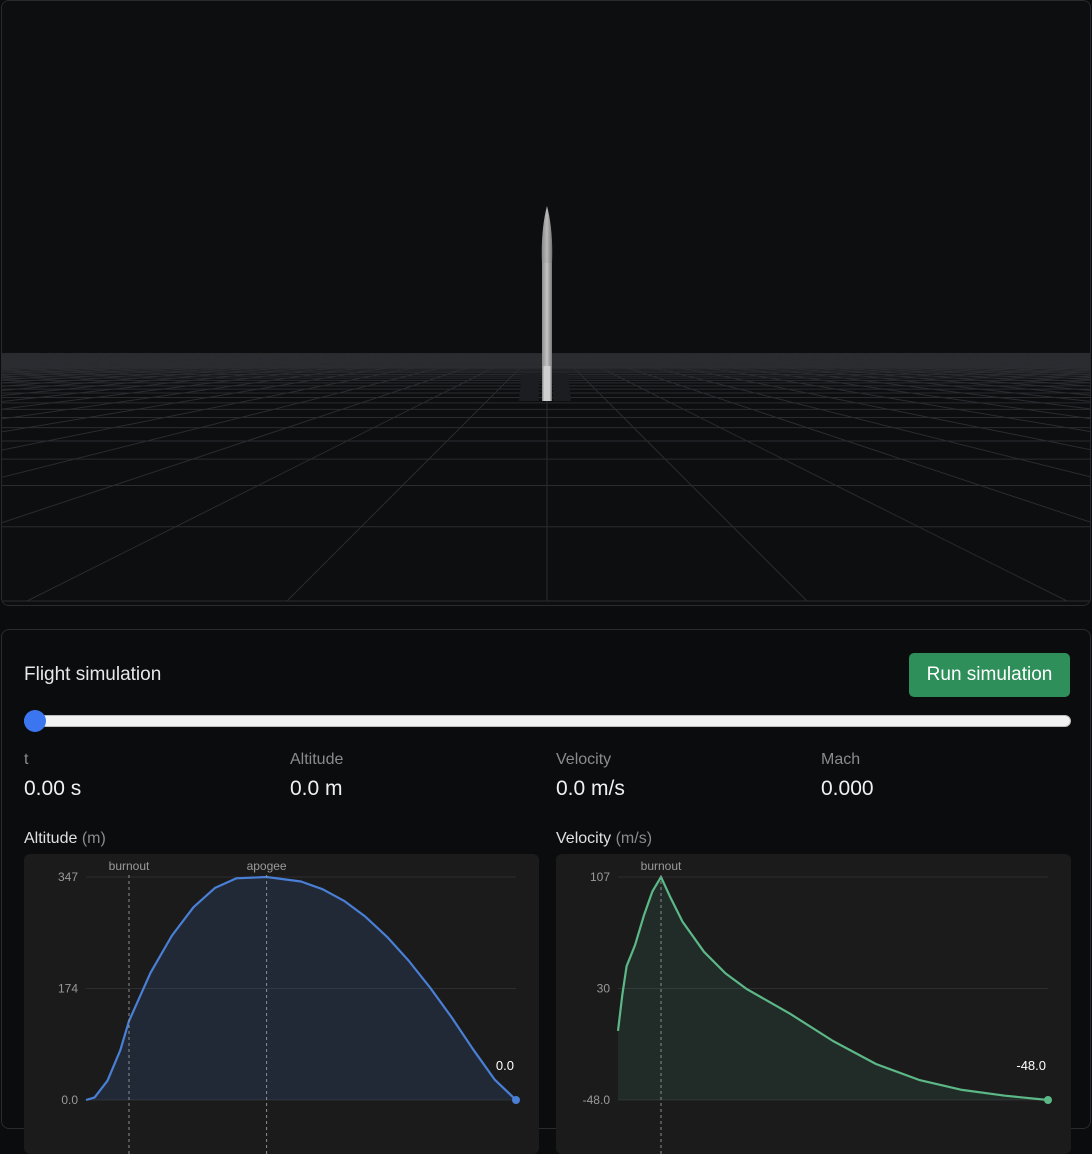 Image resolution: width=1092 pixels, height=1154 pixels. I want to click on end-value-label: -48.0, so click(1031, 1065).